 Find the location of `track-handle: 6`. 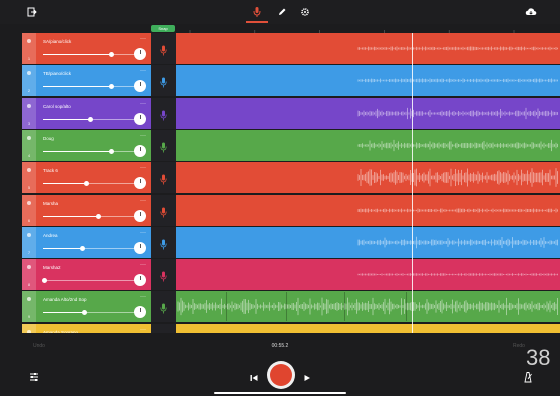

track-handle: 6 is located at coordinates (29, 210).